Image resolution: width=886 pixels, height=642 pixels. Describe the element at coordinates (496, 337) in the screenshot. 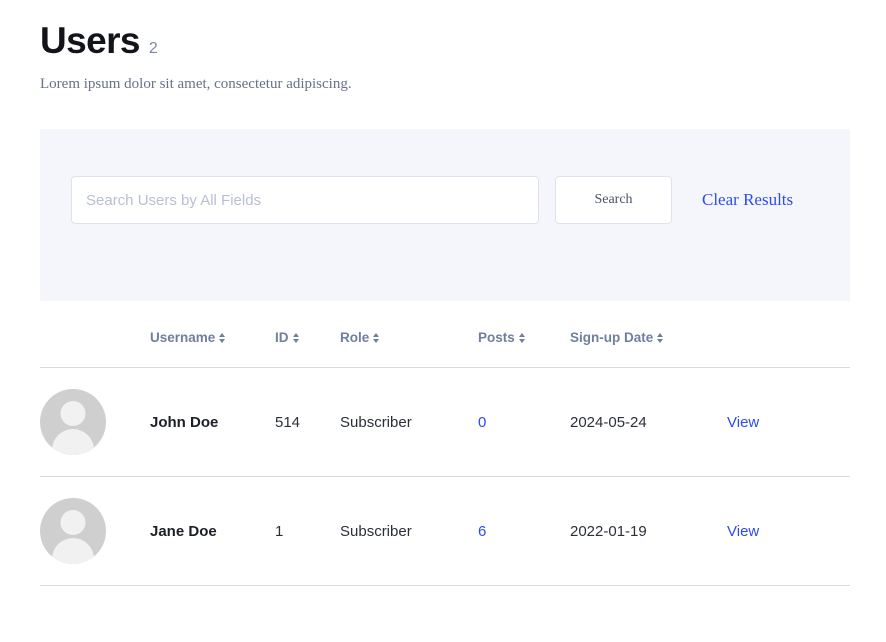

I see `column-header-posts-label: Posts` at that location.